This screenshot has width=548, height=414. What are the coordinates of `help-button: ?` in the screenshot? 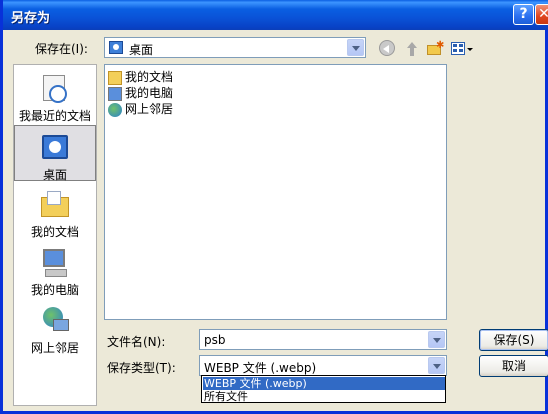 It's located at (523, 14).